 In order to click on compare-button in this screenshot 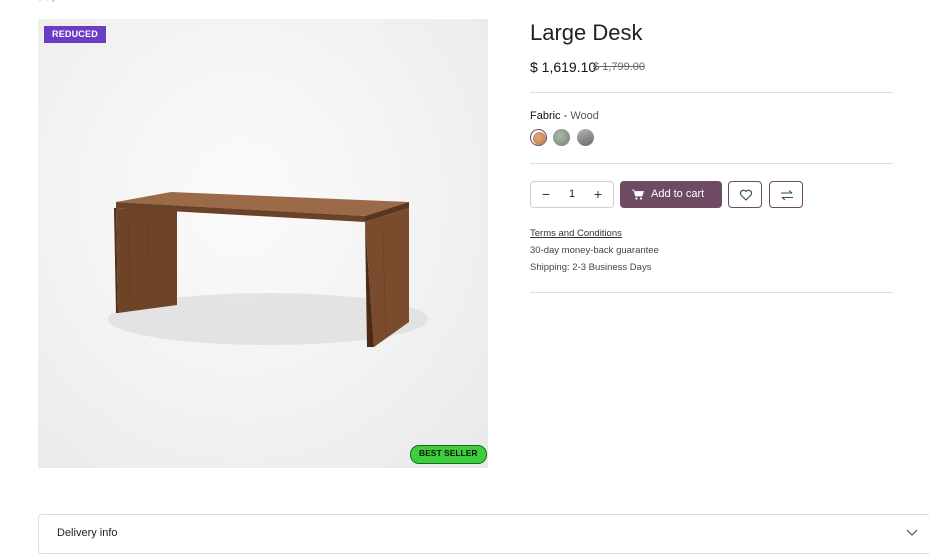, I will do `click(786, 194)`.